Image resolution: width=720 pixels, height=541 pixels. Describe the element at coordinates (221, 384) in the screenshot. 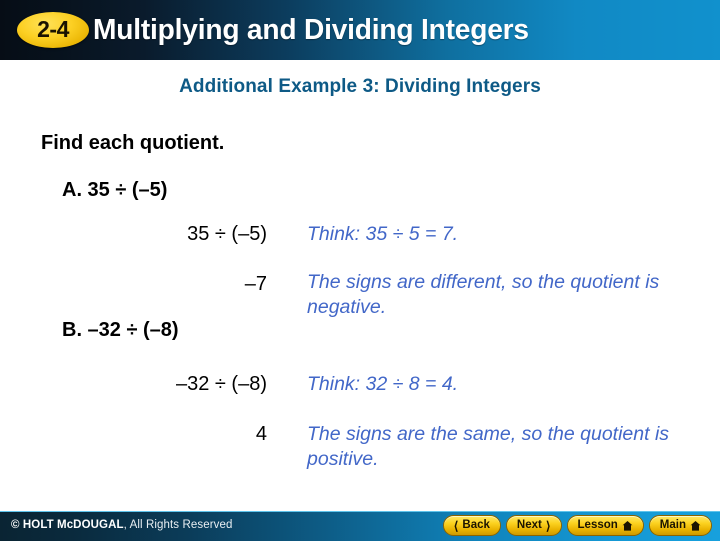

I see `part-b-step-1-expression: –32 ÷ (–8)` at that location.